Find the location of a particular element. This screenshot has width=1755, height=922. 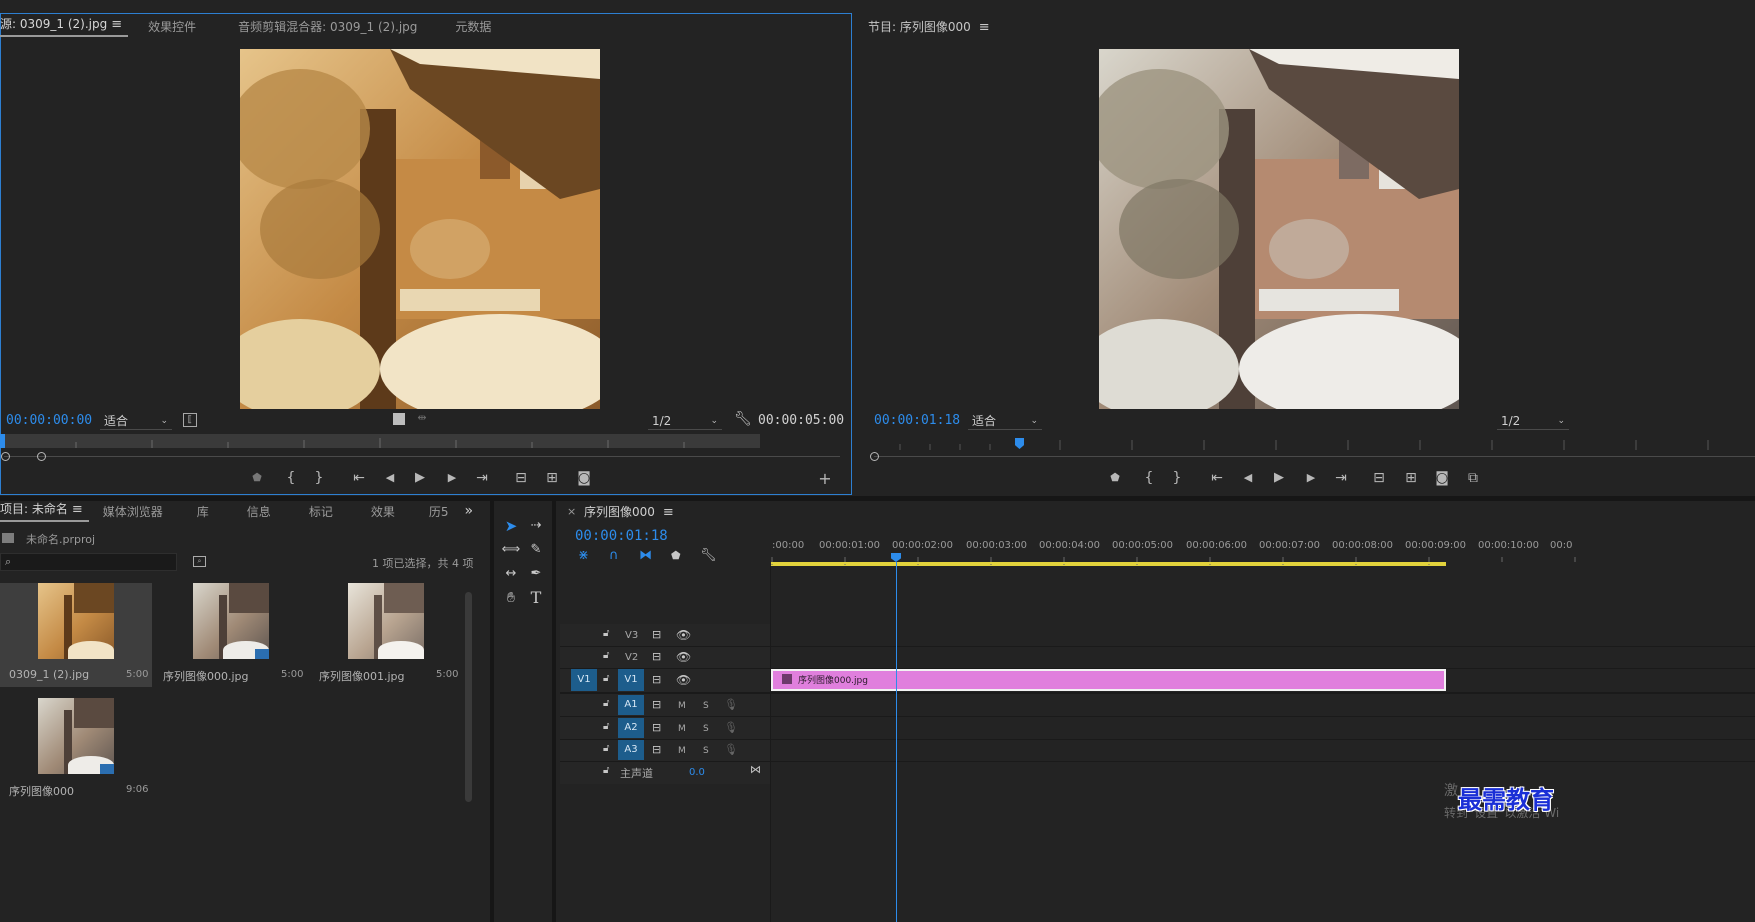

comparison-view-icon: ⧉ is located at coordinates (1473, 478).